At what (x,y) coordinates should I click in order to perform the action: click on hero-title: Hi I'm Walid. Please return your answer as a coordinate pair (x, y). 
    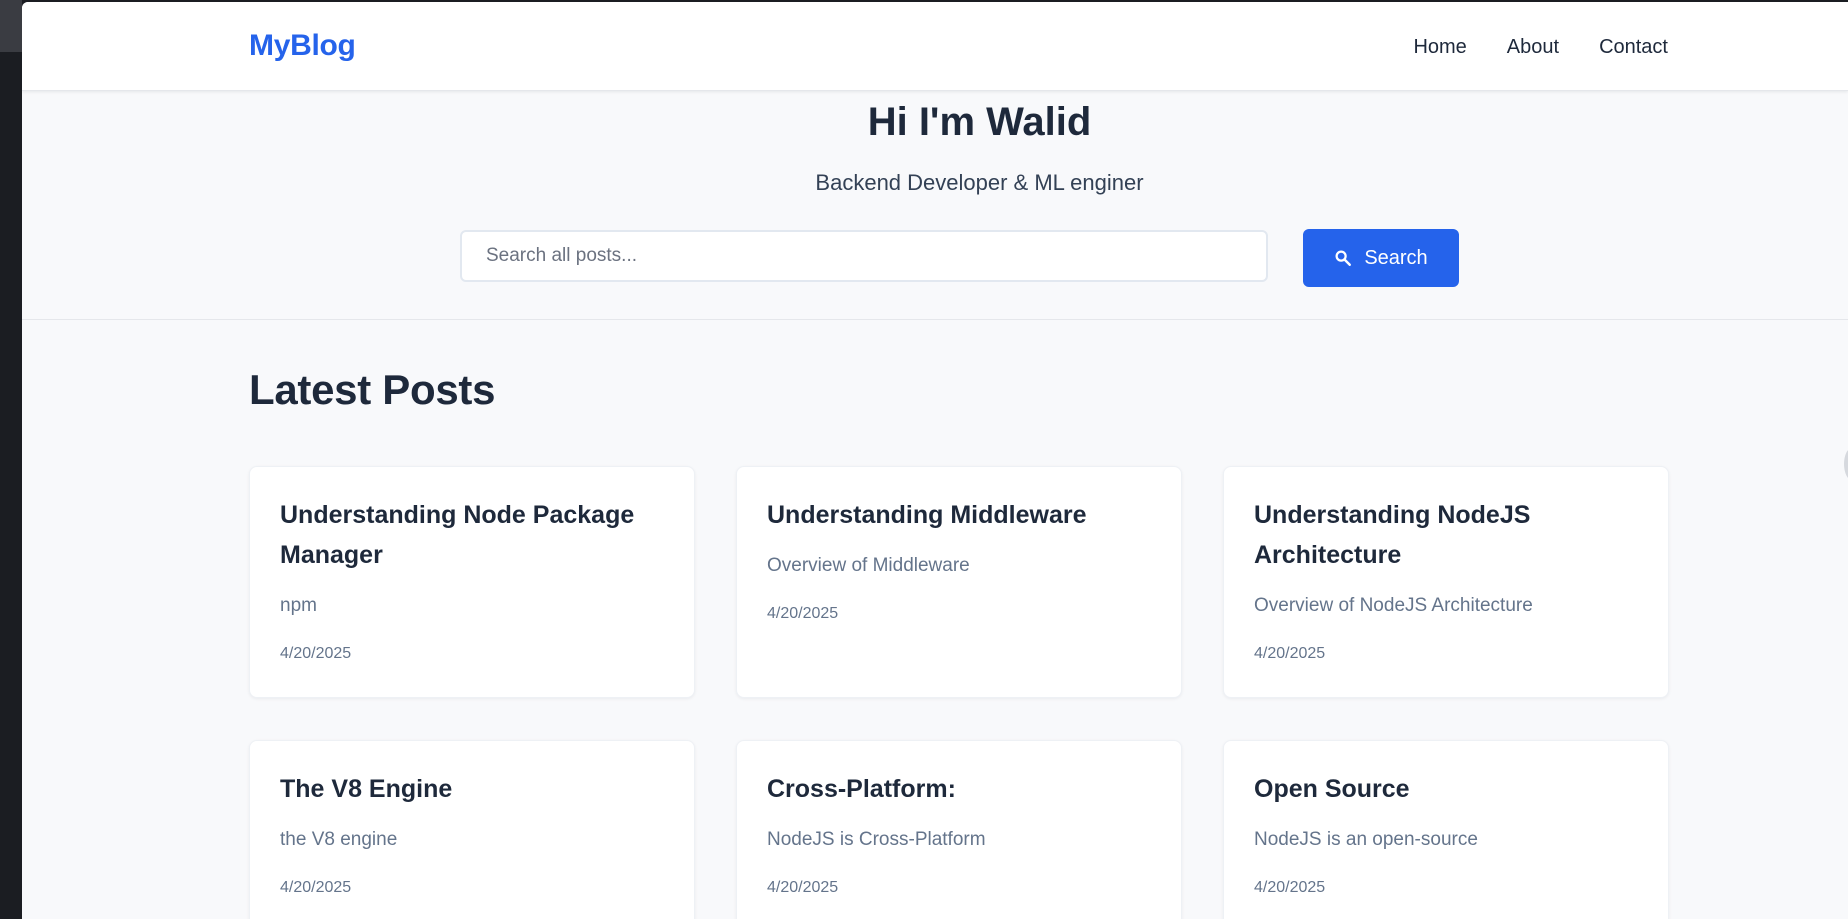
    Looking at the image, I should click on (979, 122).